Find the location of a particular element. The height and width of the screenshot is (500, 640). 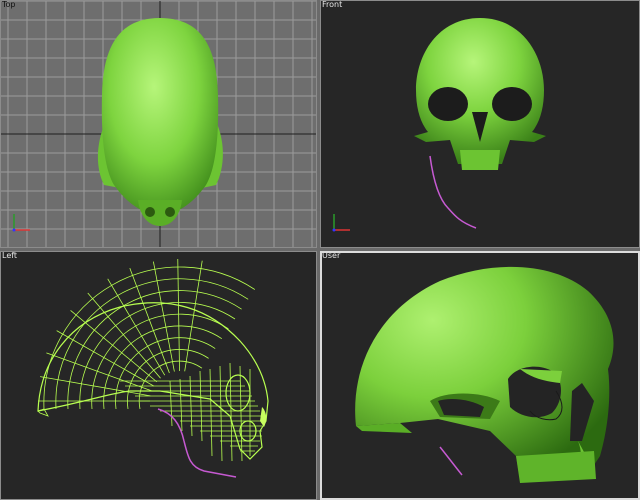

viewport-label-user: User is located at coordinates (331, 256).